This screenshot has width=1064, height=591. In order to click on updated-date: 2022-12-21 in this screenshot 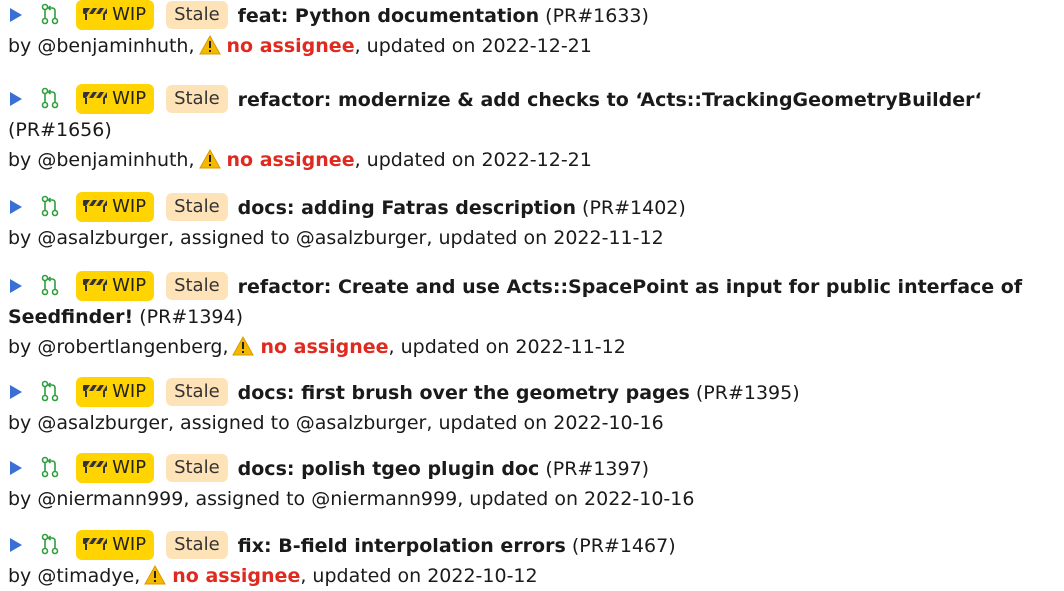, I will do `click(536, 46)`.